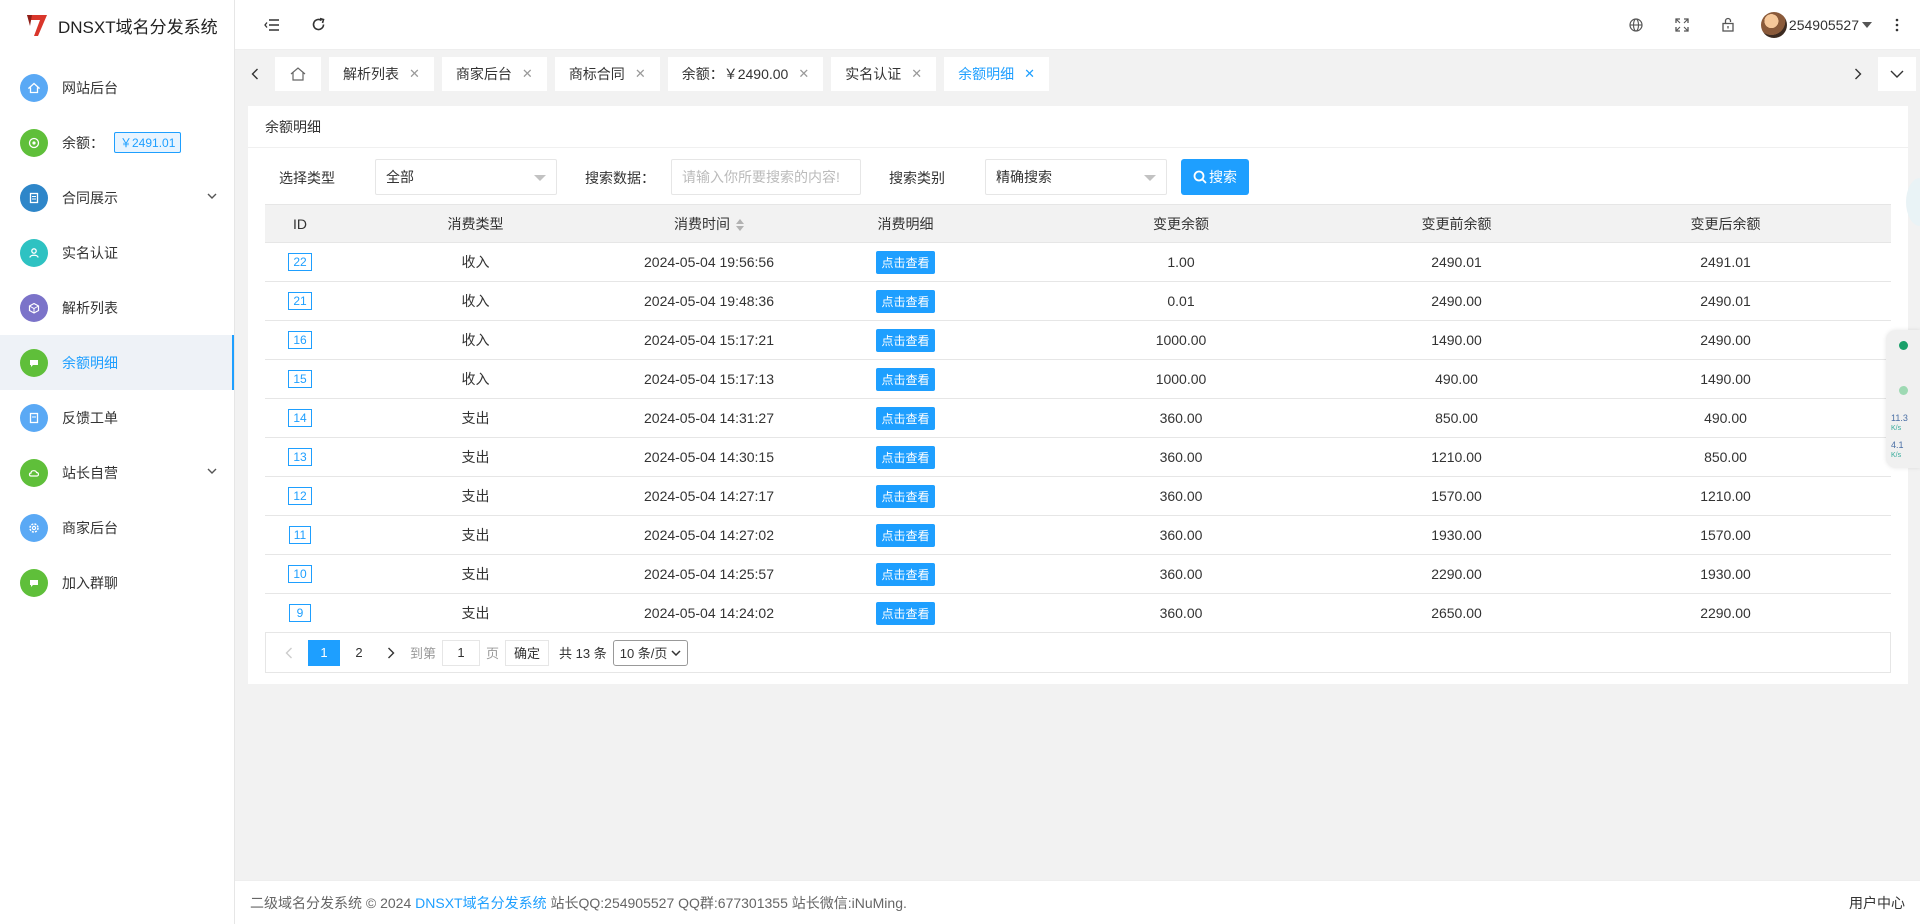 This screenshot has width=1920, height=924. I want to click on search-mode-label: 搜索类别, so click(917, 178).